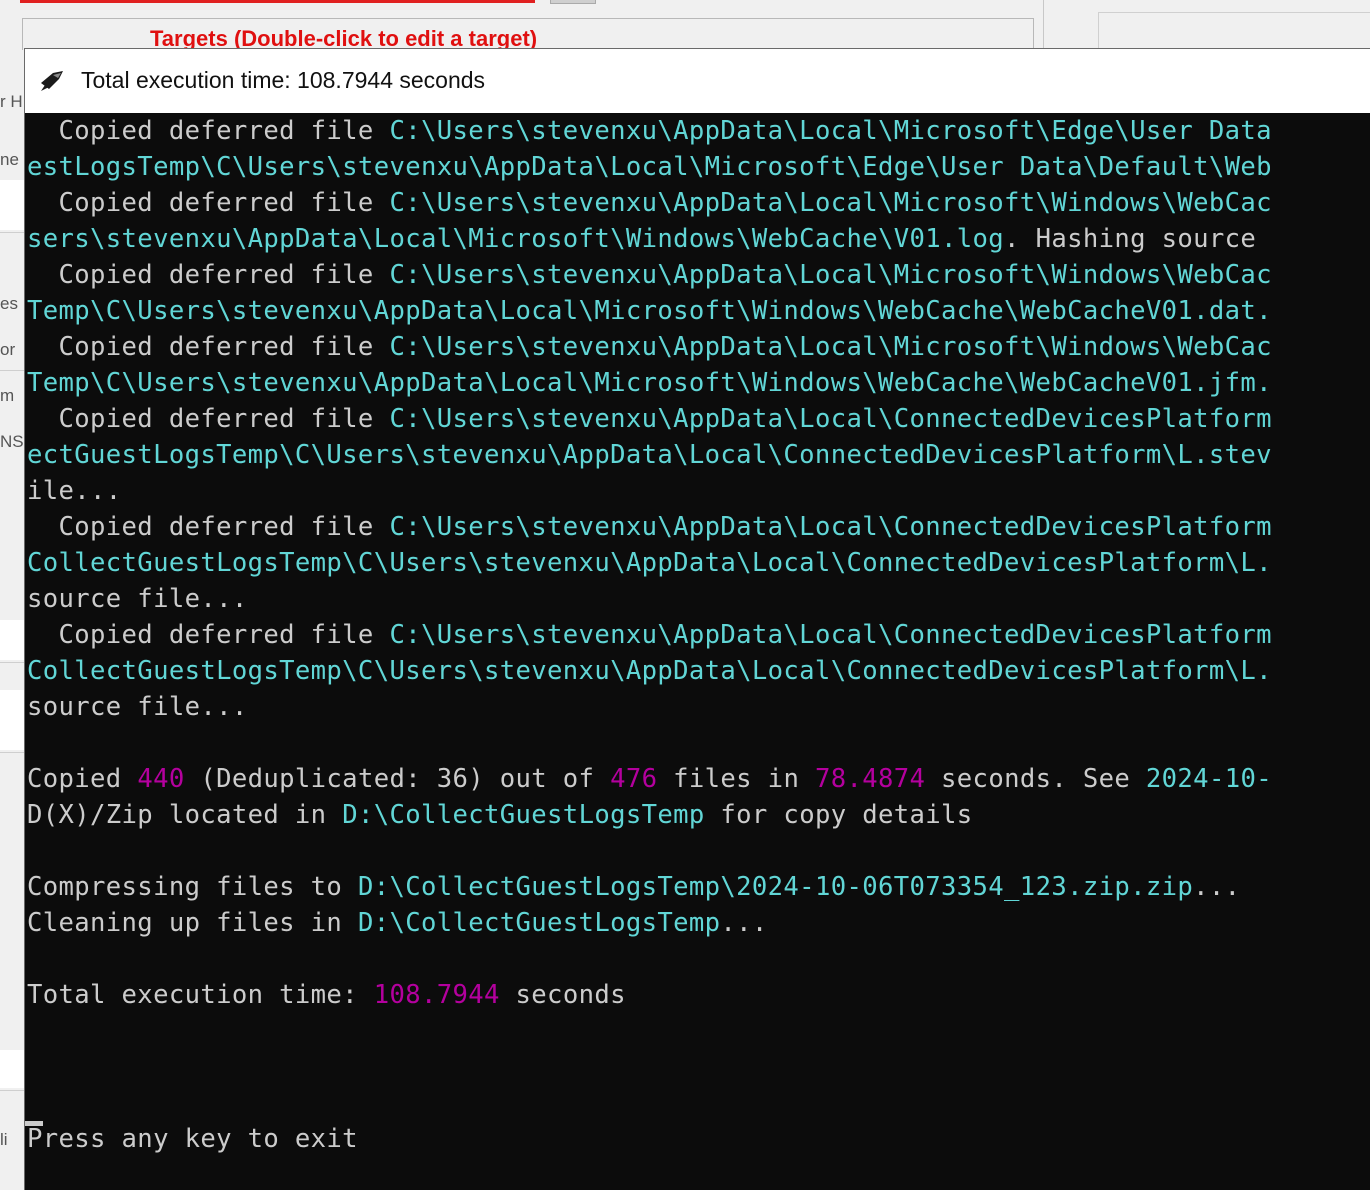 This screenshot has height=1190, width=1370. Describe the element at coordinates (562, 995) in the screenshot. I see `console-text: seconds` at that location.